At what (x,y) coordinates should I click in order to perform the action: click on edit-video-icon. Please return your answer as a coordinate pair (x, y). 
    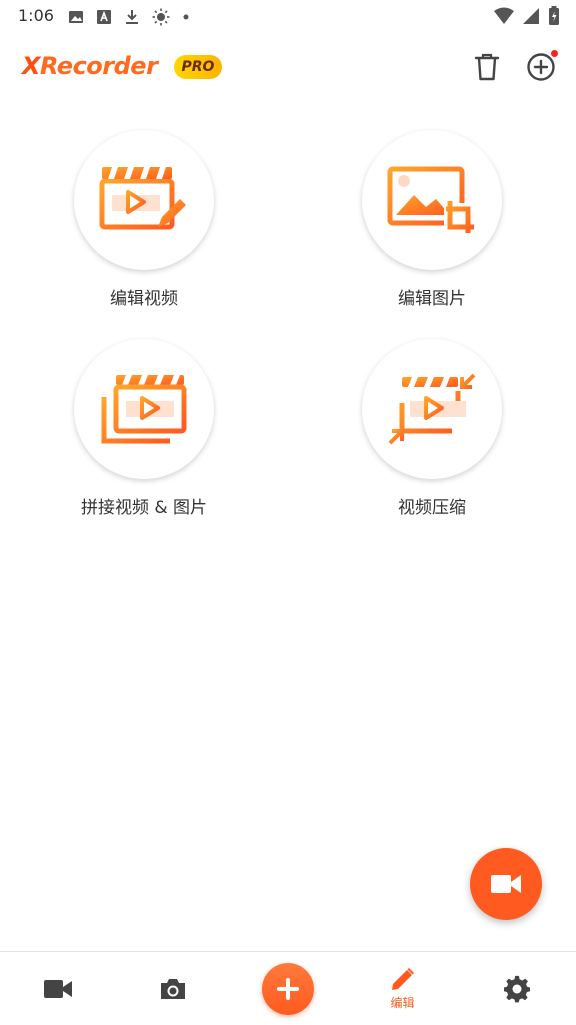
    Looking at the image, I should click on (142, 198).